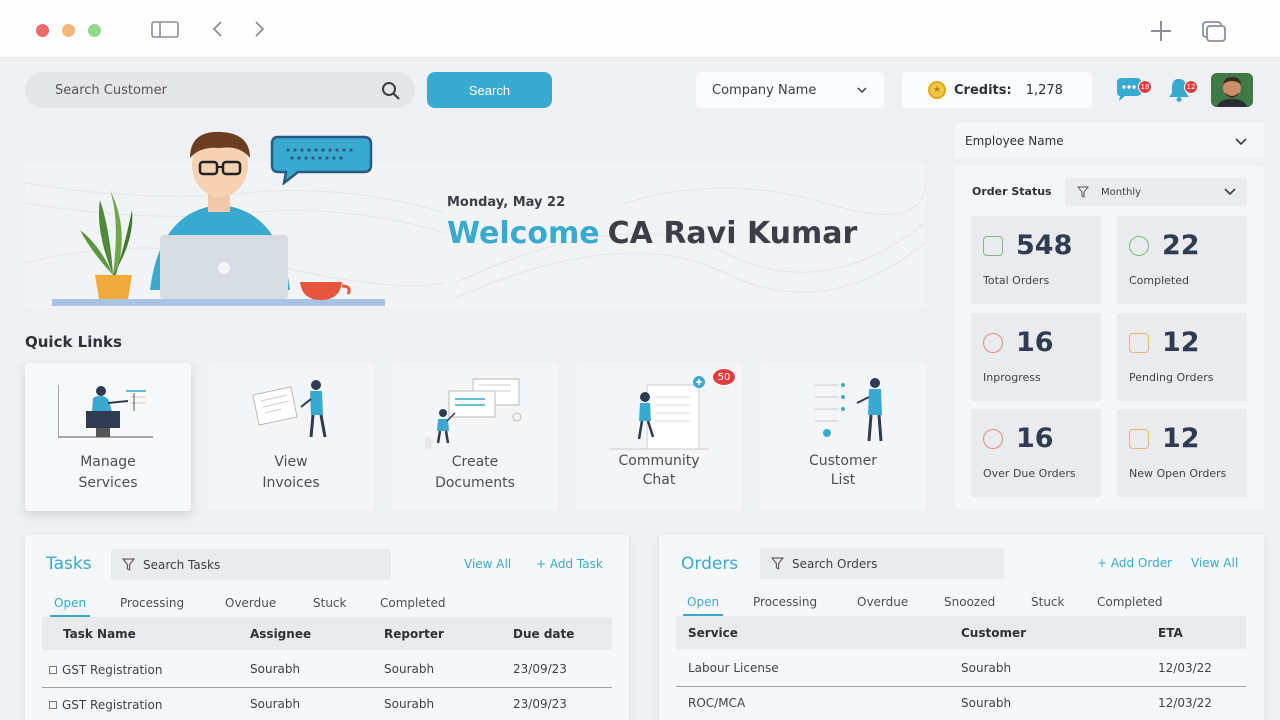 The image size is (1280, 720). What do you see at coordinates (1170, 633) in the screenshot?
I see `column-header: ETA` at bounding box center [1170, 633].